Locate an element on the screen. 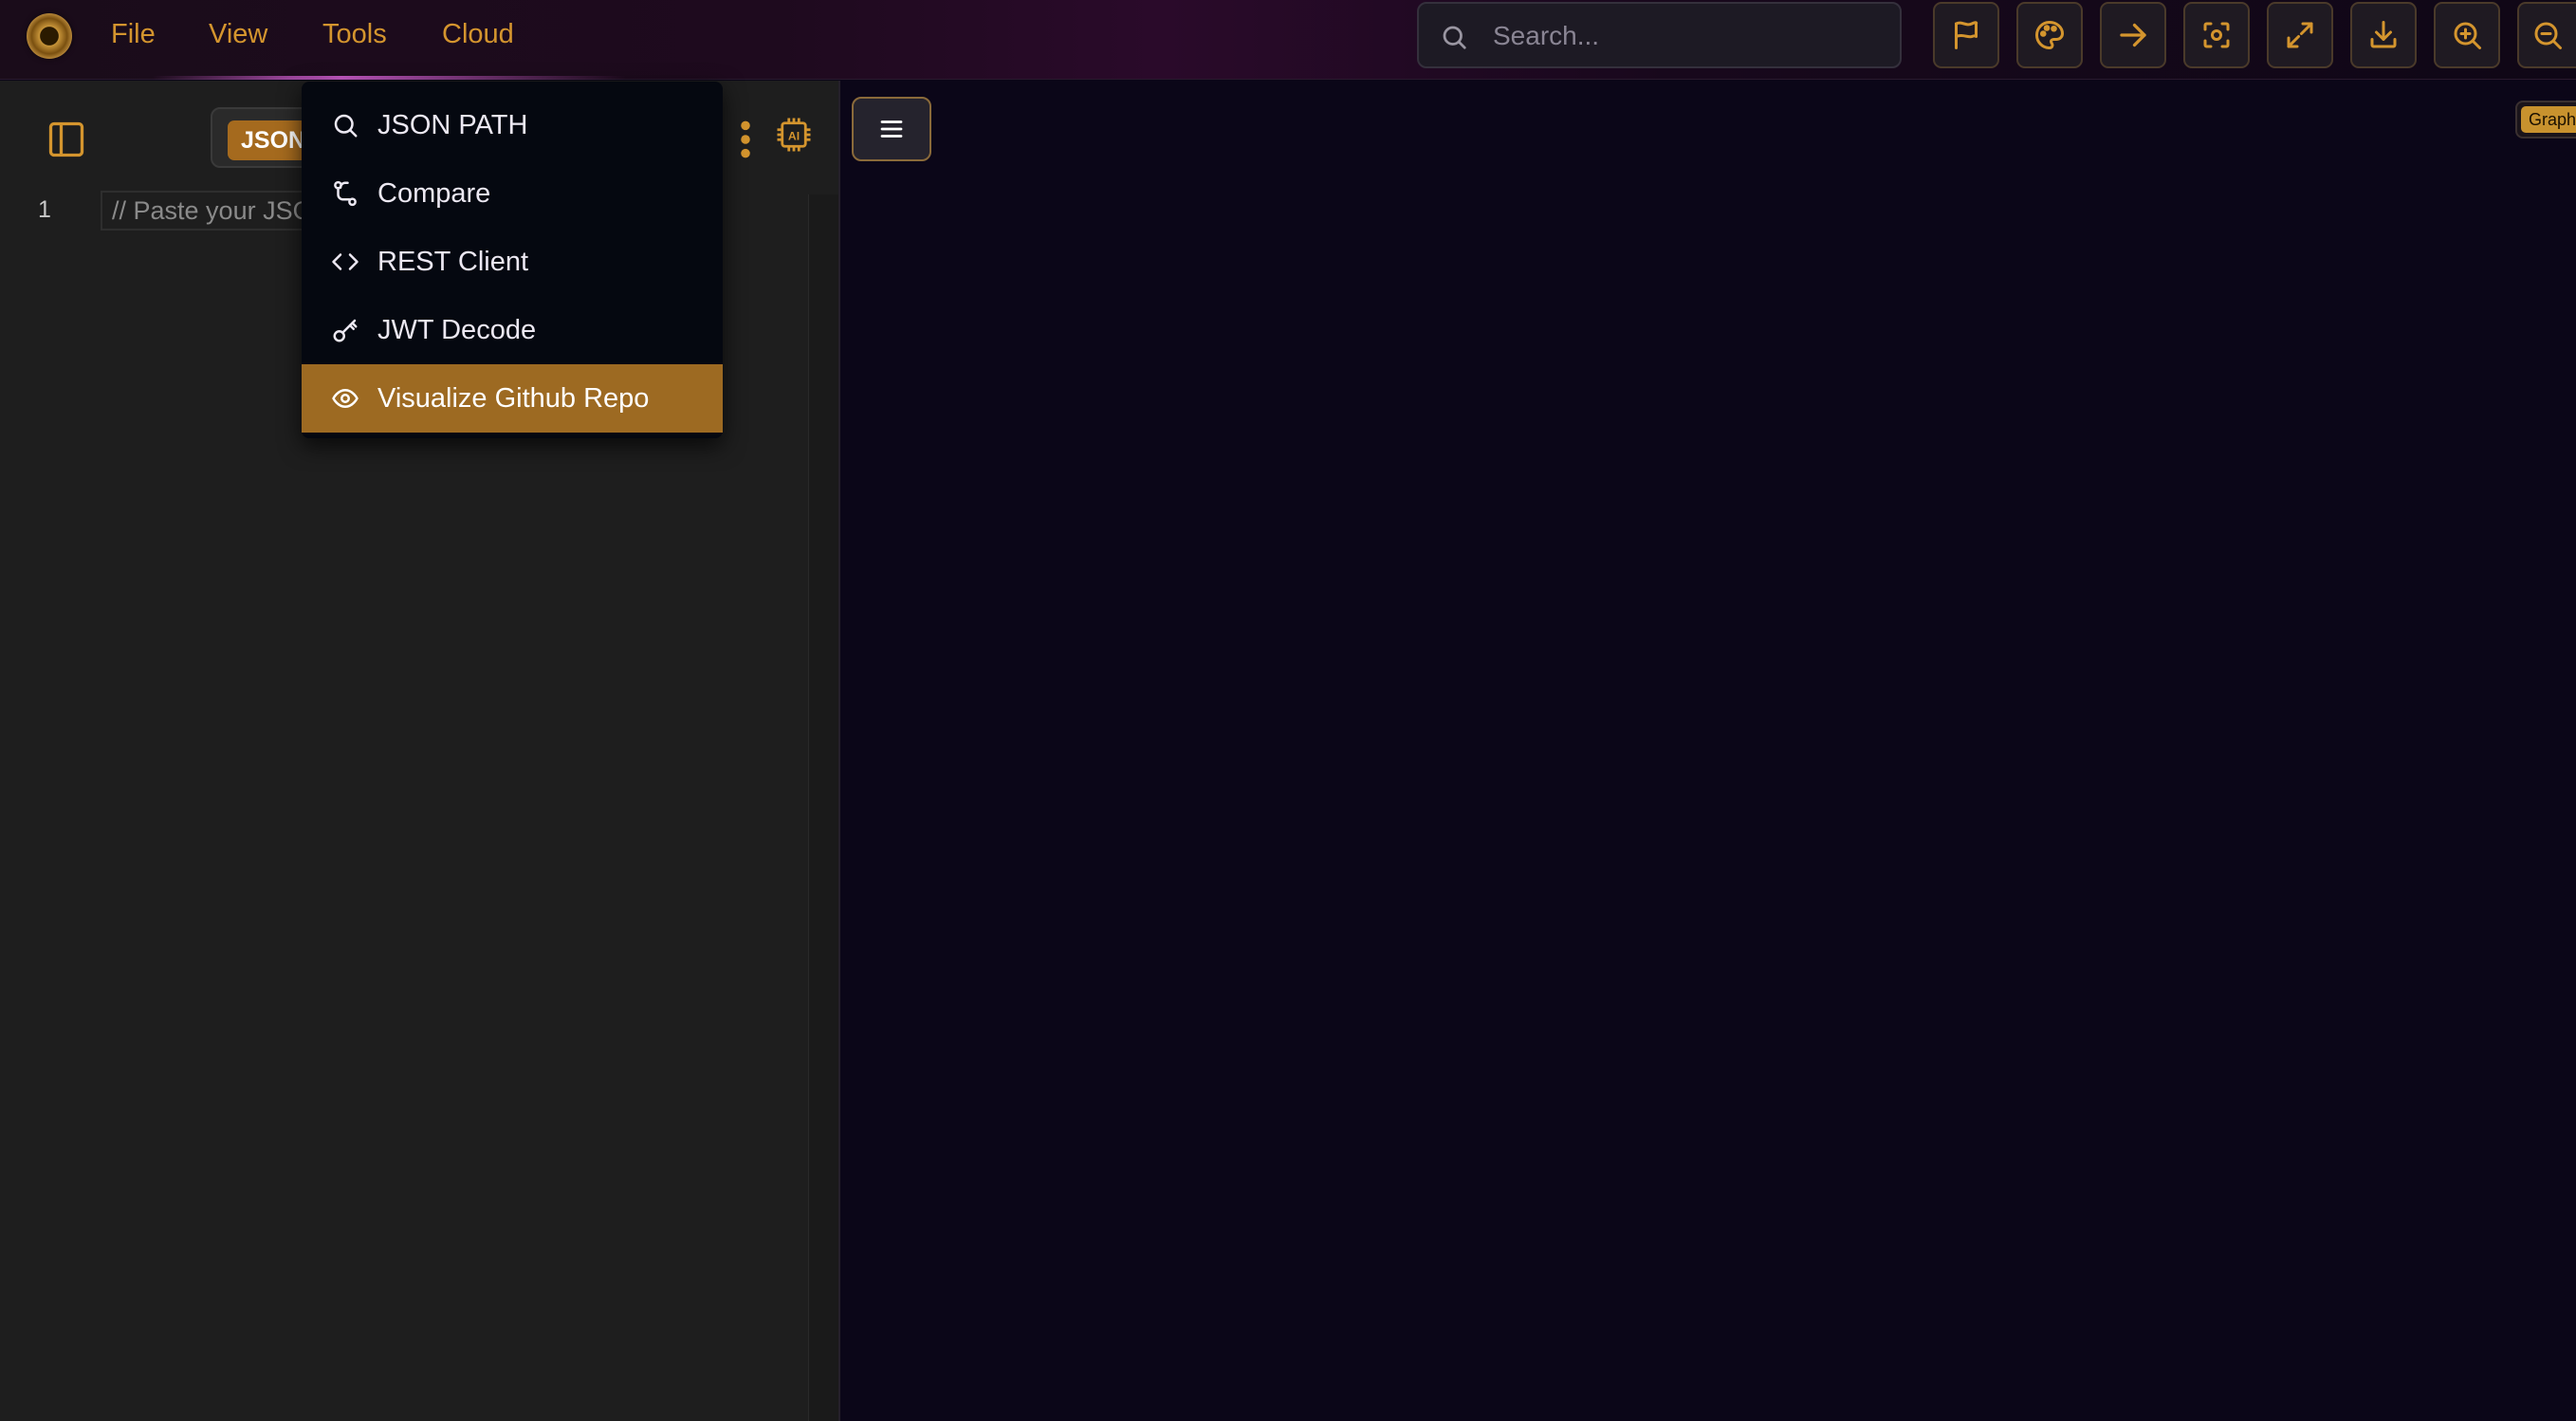 The width and height of the screenshot is (2576, 1421). download-icon is located at coordinates (2383, 34).